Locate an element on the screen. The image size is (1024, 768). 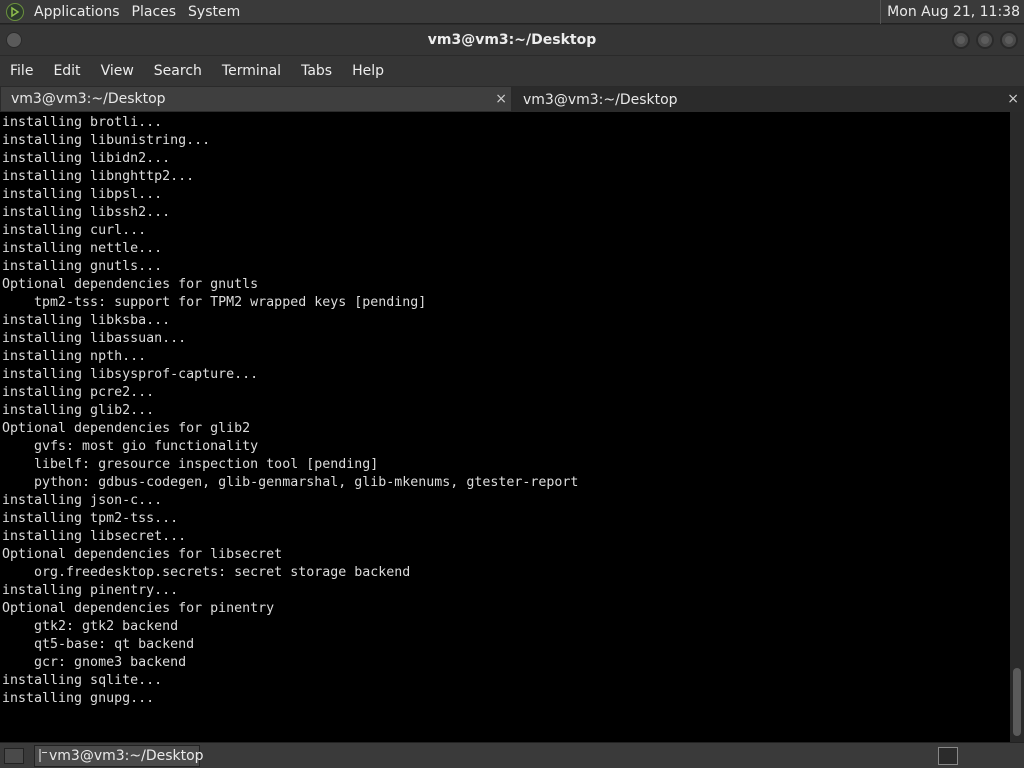
menu-file: File is located at coordinates (21, 71).